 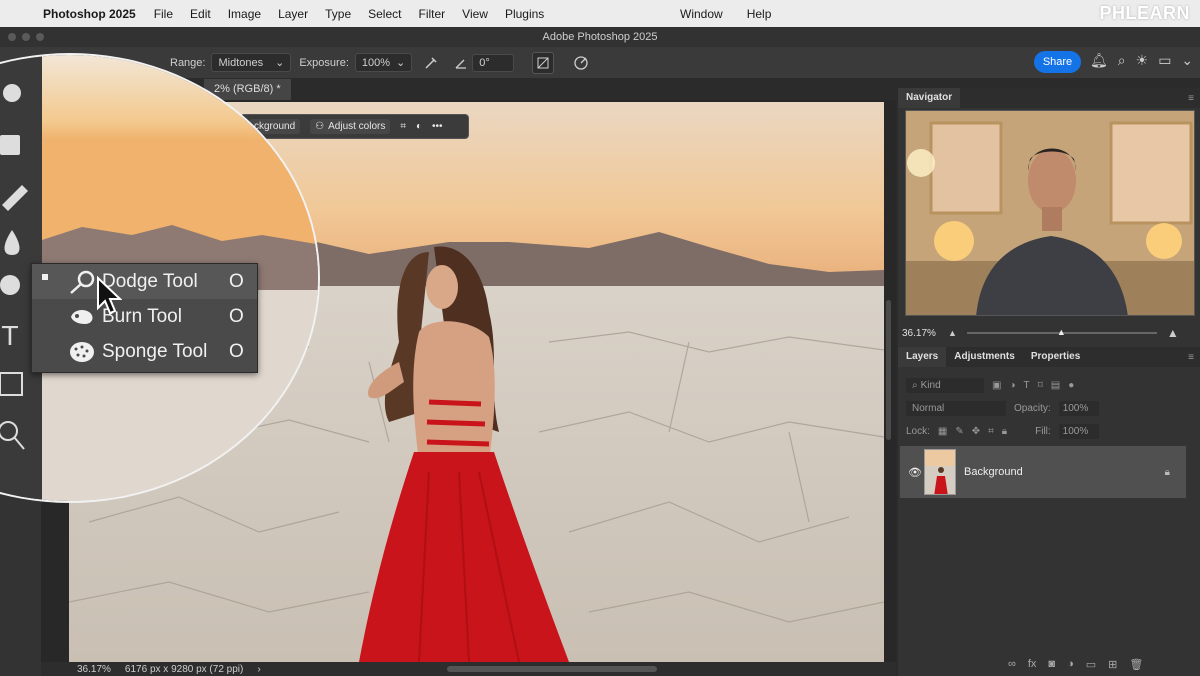 I want to click on link-icon: ∞, so click(x=1012, y=664).